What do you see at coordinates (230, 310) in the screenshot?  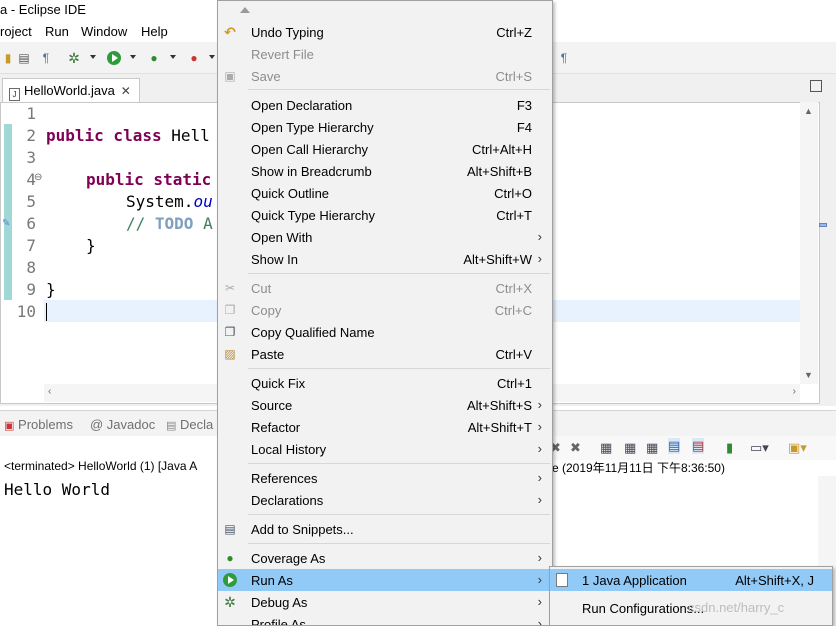 I see `copy-icon: ❐` at bounding box center [230, 310].